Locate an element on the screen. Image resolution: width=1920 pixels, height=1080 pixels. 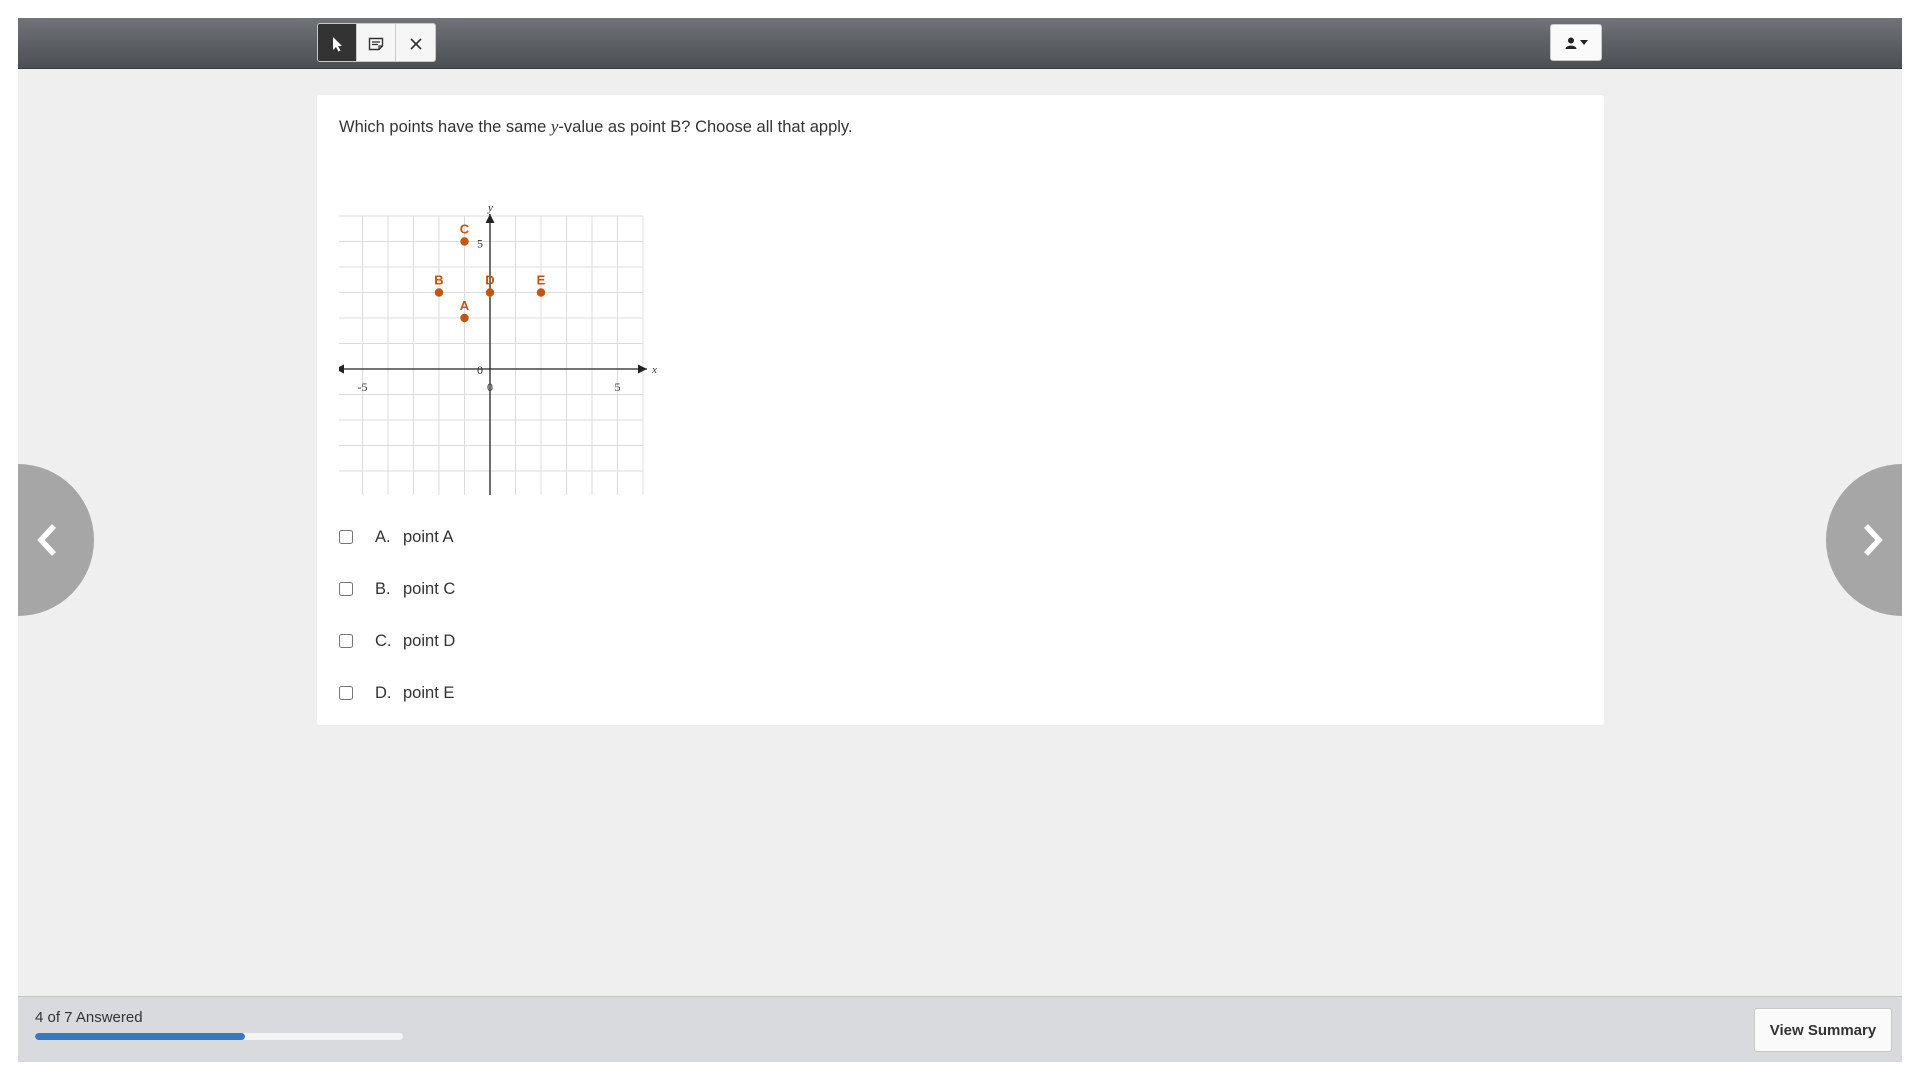
choice-letter: A. is located at coordinates (383, 536).